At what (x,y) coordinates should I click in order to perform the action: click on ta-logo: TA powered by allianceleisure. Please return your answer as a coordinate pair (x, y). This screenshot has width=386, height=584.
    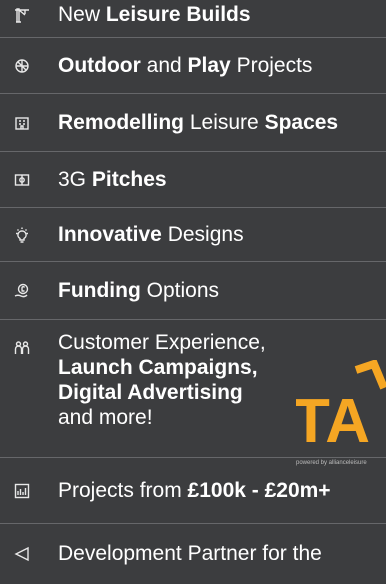
    Looking at the image, I should click on (339, 412).